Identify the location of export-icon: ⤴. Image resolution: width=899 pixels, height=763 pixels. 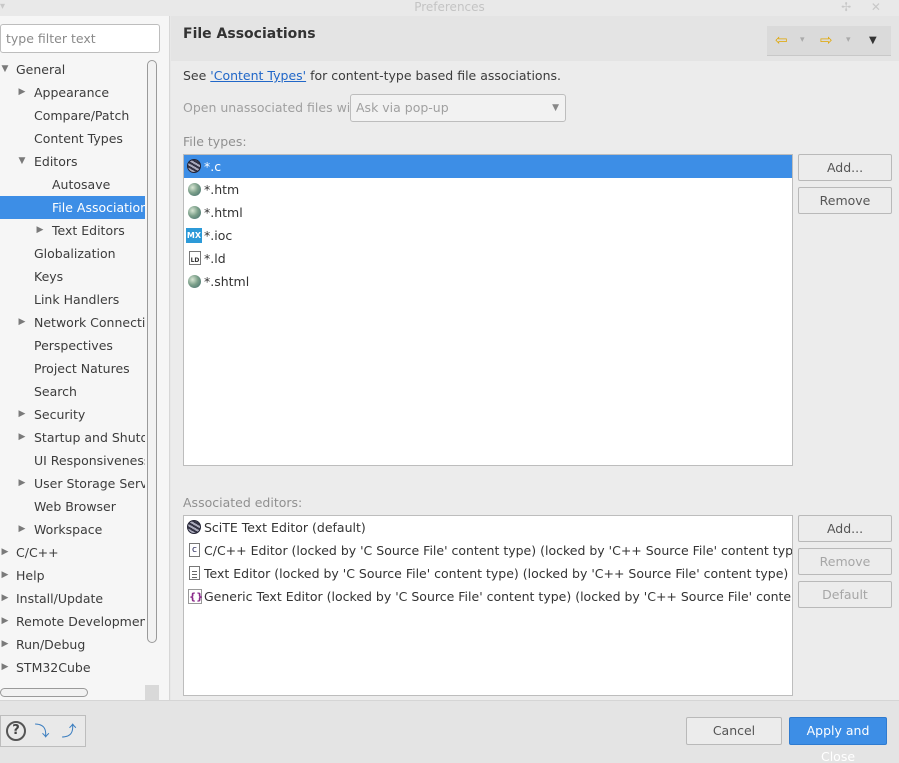
(69, 731).